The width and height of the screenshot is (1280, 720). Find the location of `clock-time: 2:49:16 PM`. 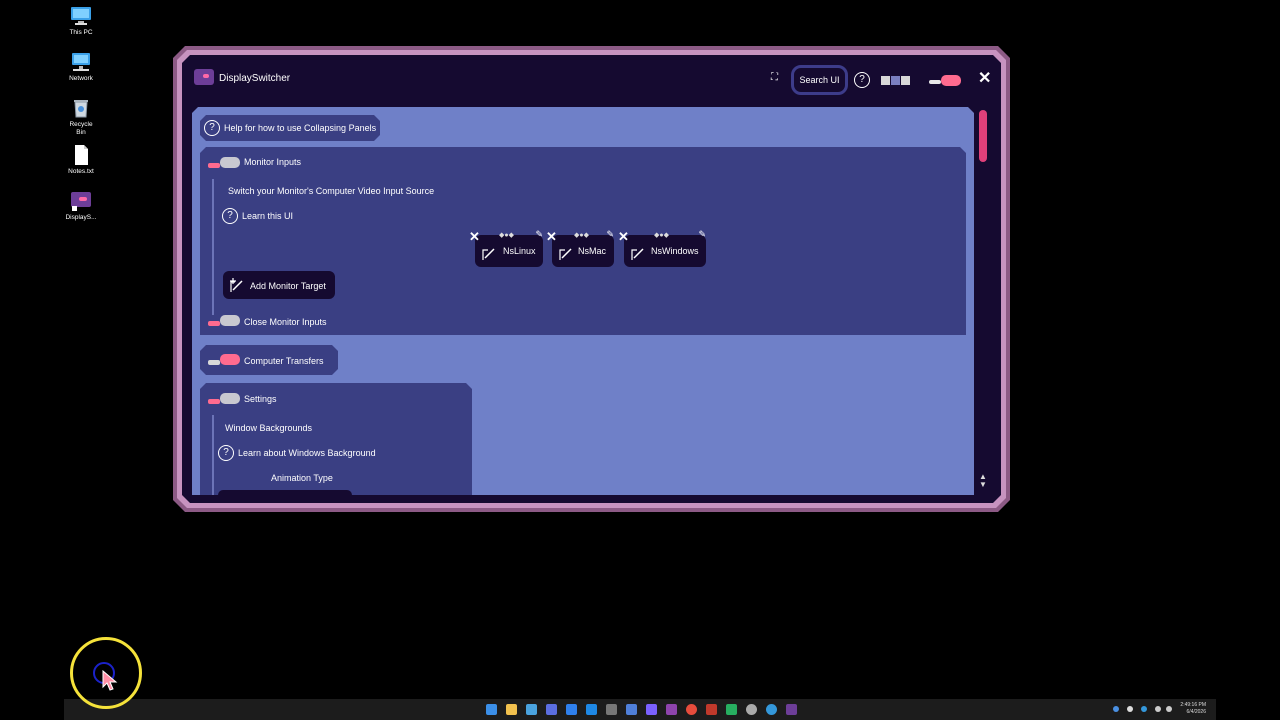

clock-time: 2:49:16 PM is located at coordinates (1193, 705).